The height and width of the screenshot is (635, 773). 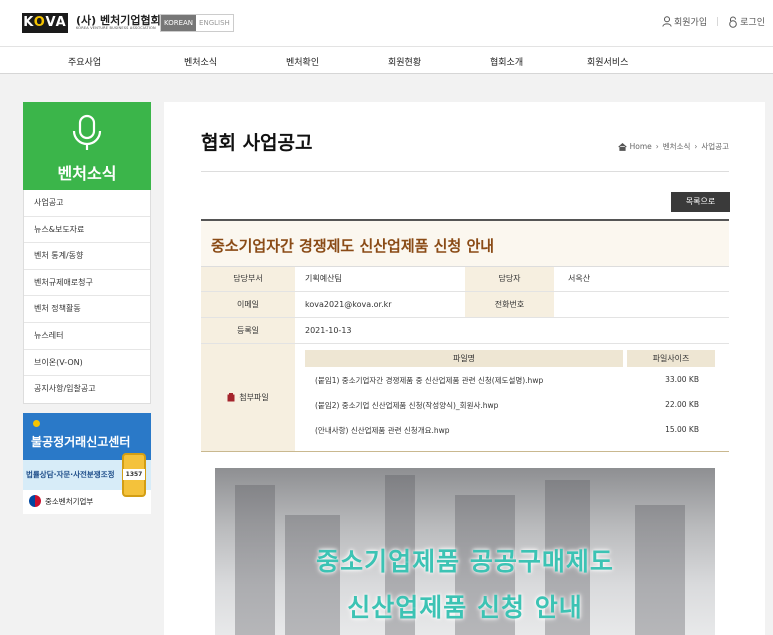 I want to click on sidebar-header: 벤처소식, so click(x=87, y=146).